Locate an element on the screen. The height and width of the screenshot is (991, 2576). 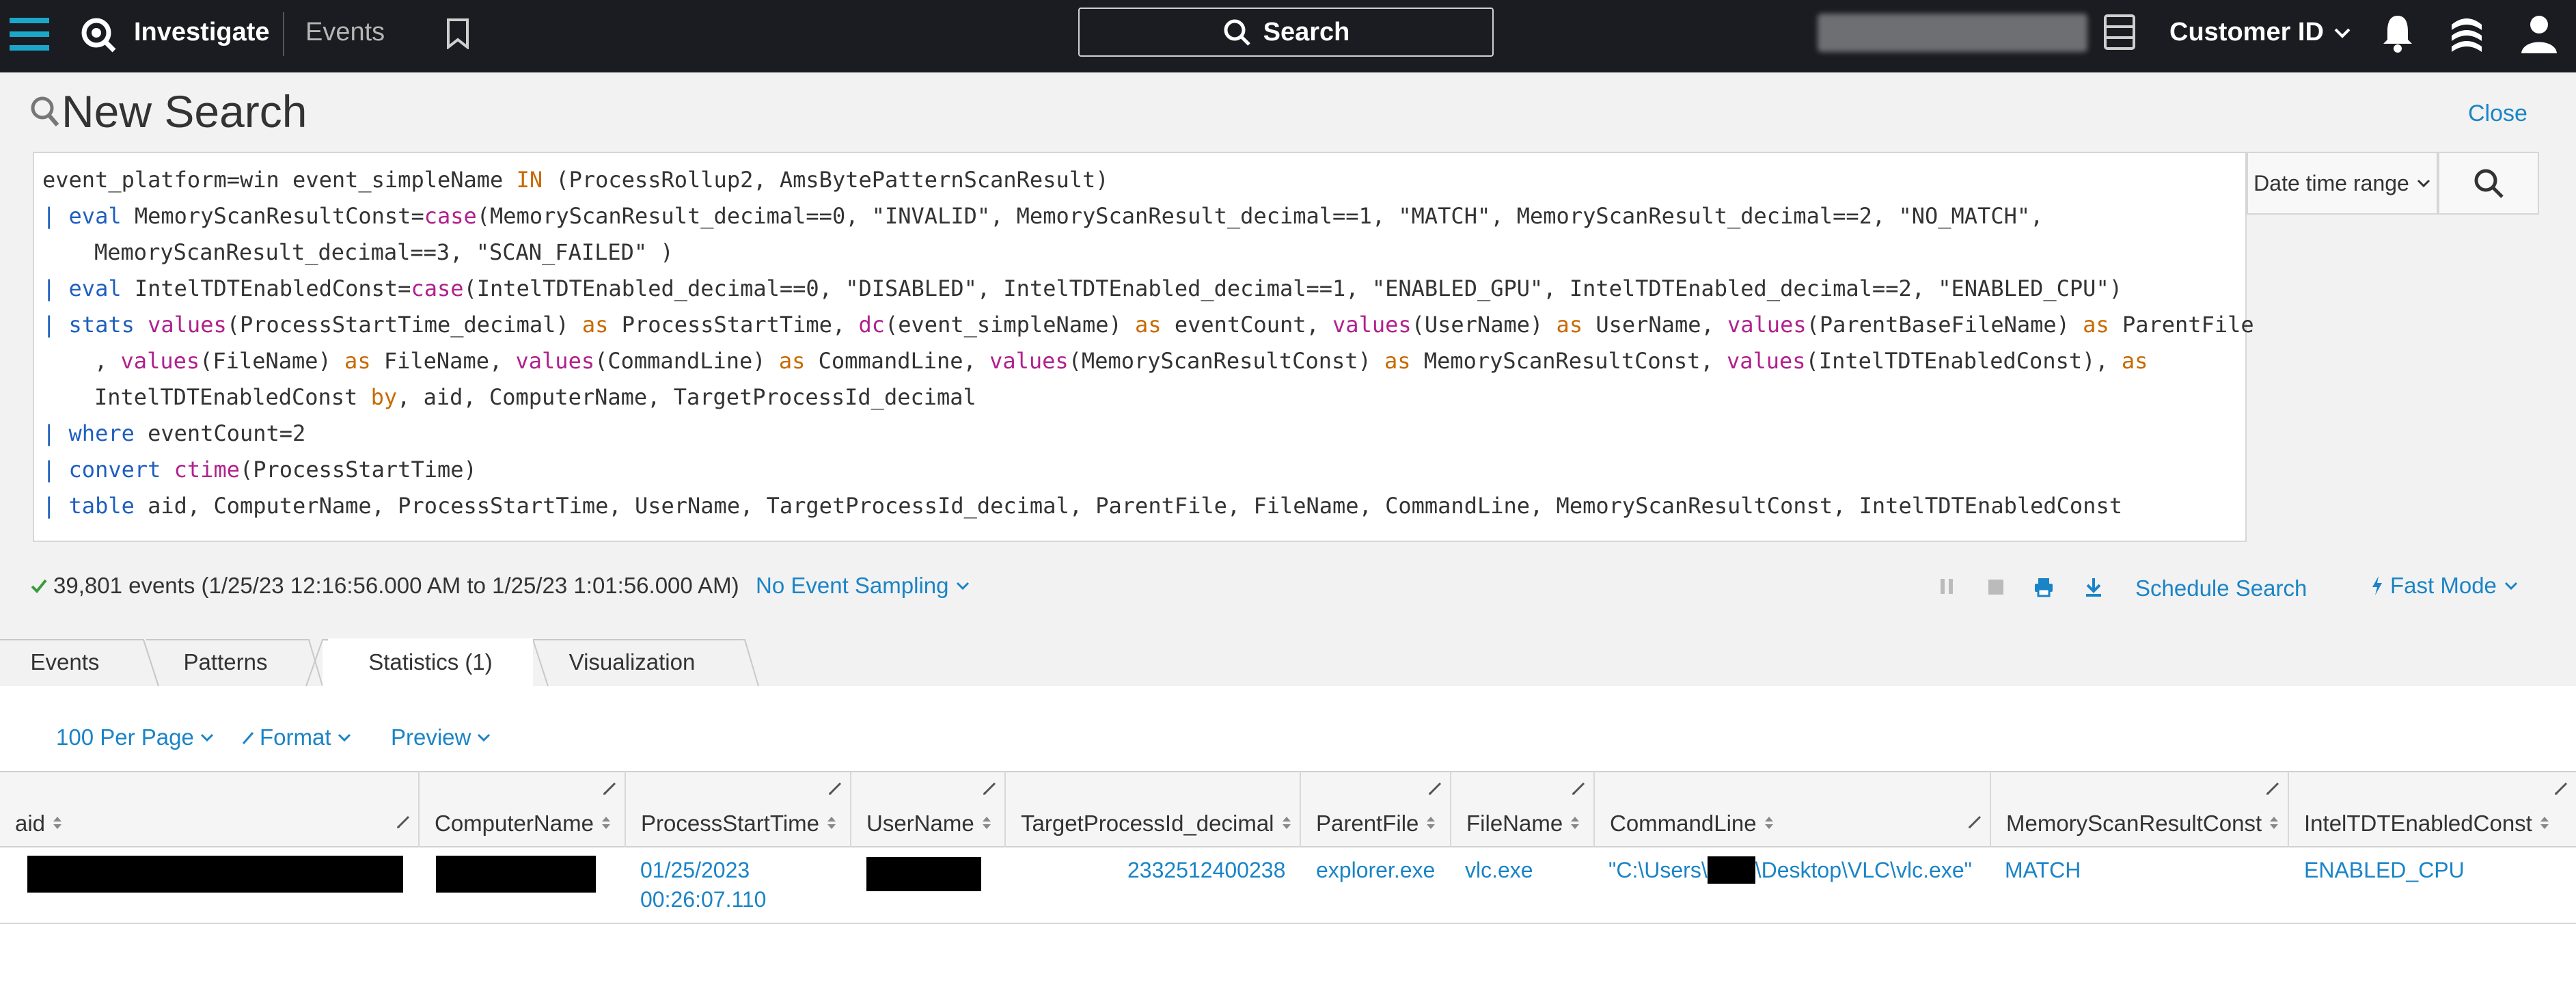
column-header-parentfile: ParentFile is located at coordinates (1376, 809).